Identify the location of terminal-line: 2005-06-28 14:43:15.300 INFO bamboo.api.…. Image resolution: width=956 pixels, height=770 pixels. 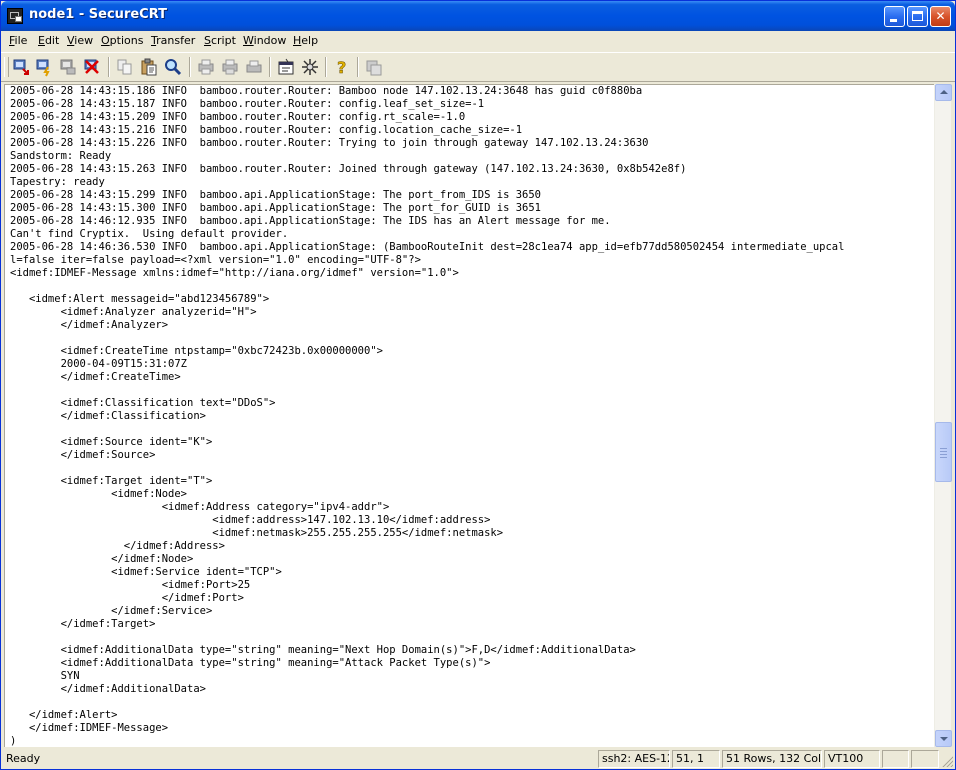
(276, 208).